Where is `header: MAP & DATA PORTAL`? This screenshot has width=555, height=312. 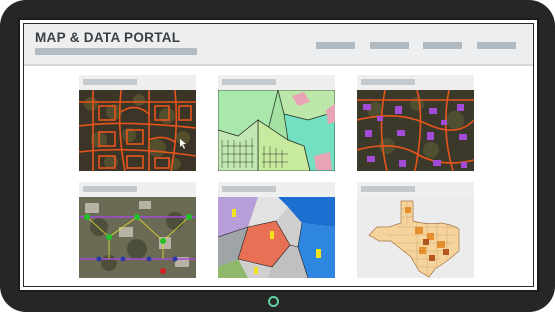 header: MAP & DATA PORTAL is located at coordinates (278, 45).